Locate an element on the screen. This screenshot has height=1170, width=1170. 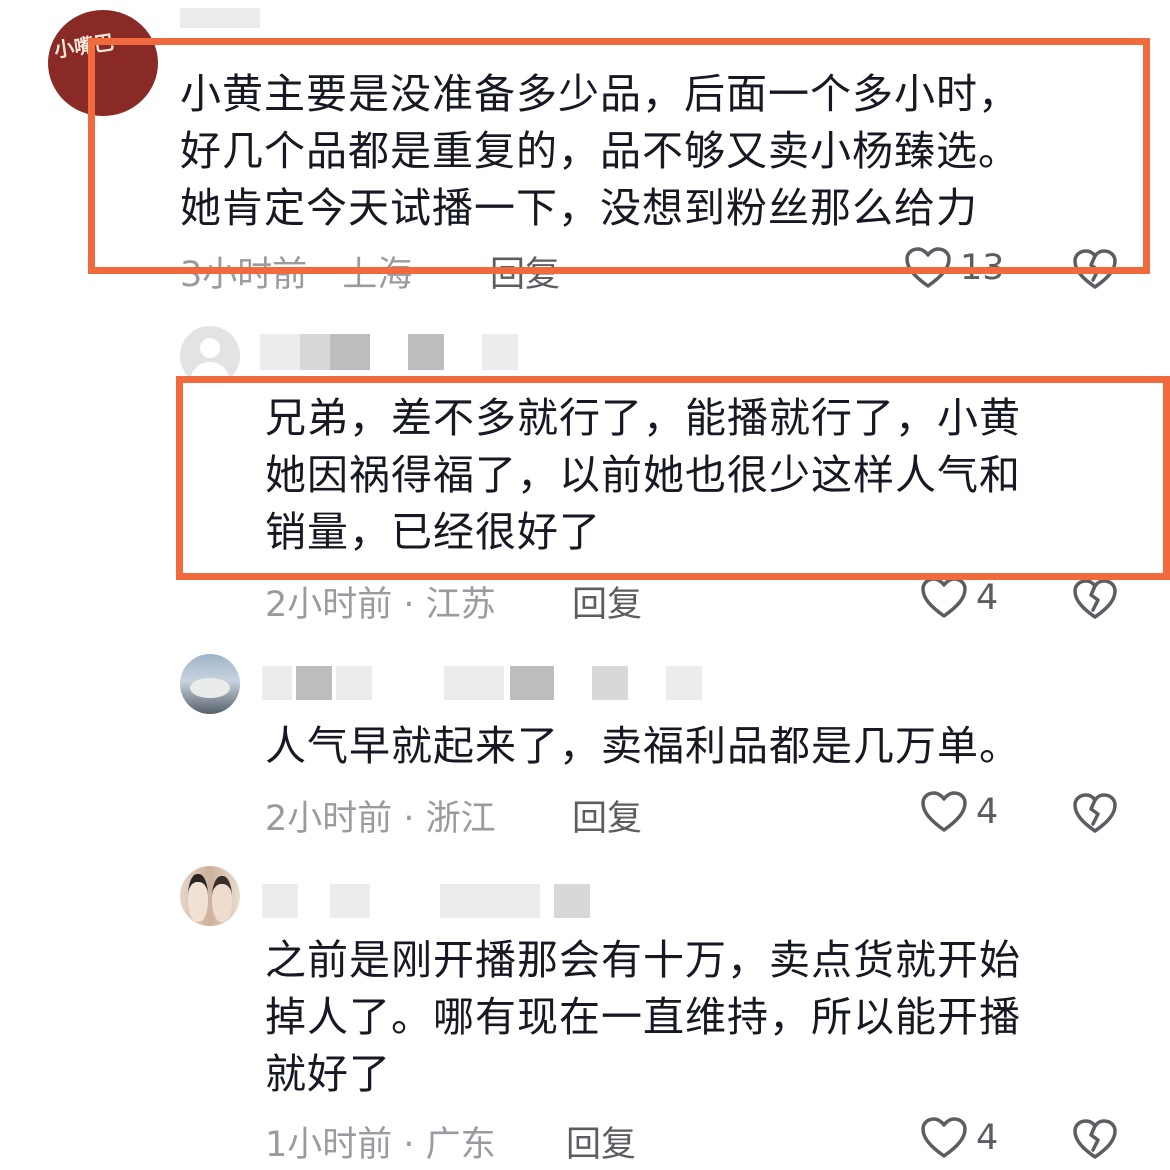
comment-line: 小黄主要是没准备多少品，后面一个多小时， is located at coordinates (600, 94).